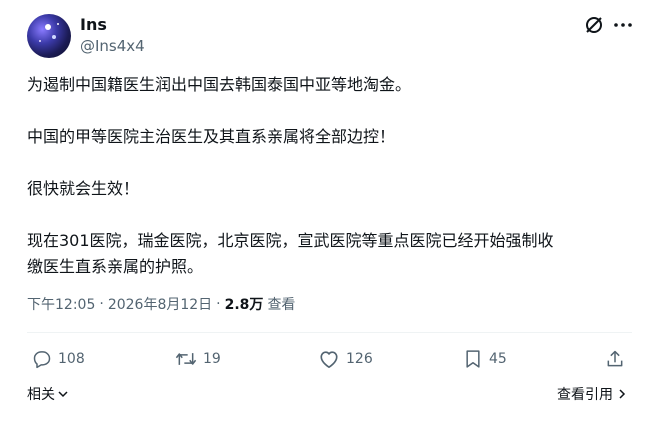 The height and width of the screenshot is (421, 650). Describe the element at coordinates (63, 394) in the screenshot. I see `chevron-down-icon` at that location.